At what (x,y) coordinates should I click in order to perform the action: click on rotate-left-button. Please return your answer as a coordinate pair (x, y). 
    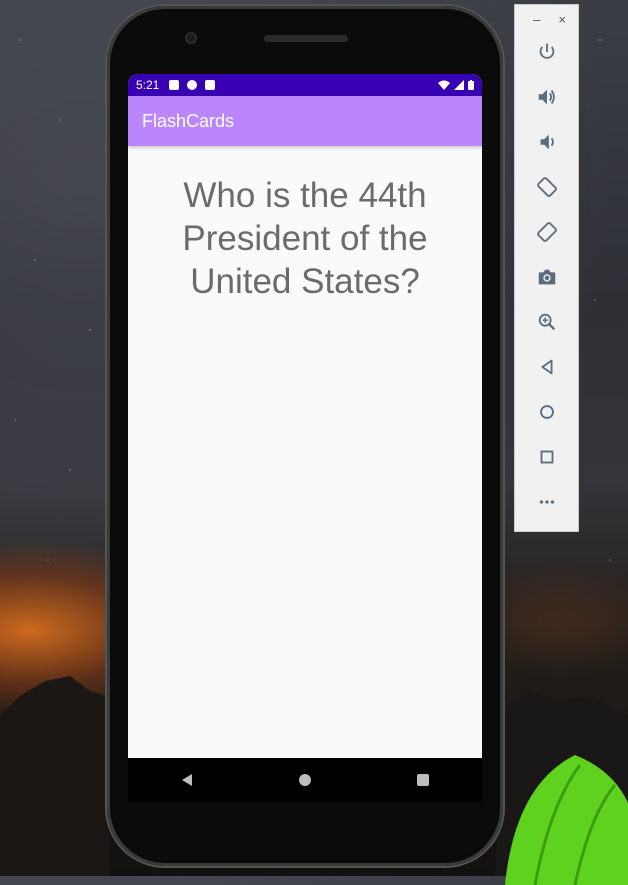
    Looking at the image, I should click on (546, 186).